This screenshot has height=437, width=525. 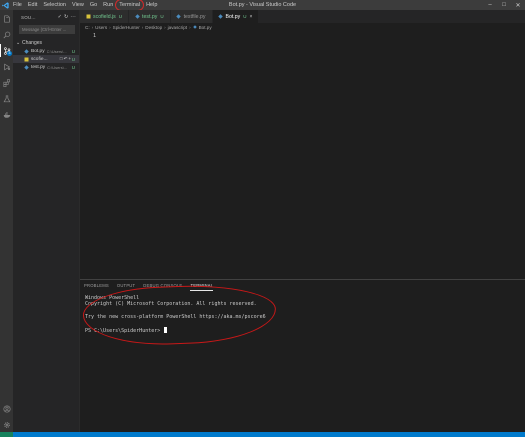 I want to click on breadcrumb-item: C:, so click(x=87, y=27).